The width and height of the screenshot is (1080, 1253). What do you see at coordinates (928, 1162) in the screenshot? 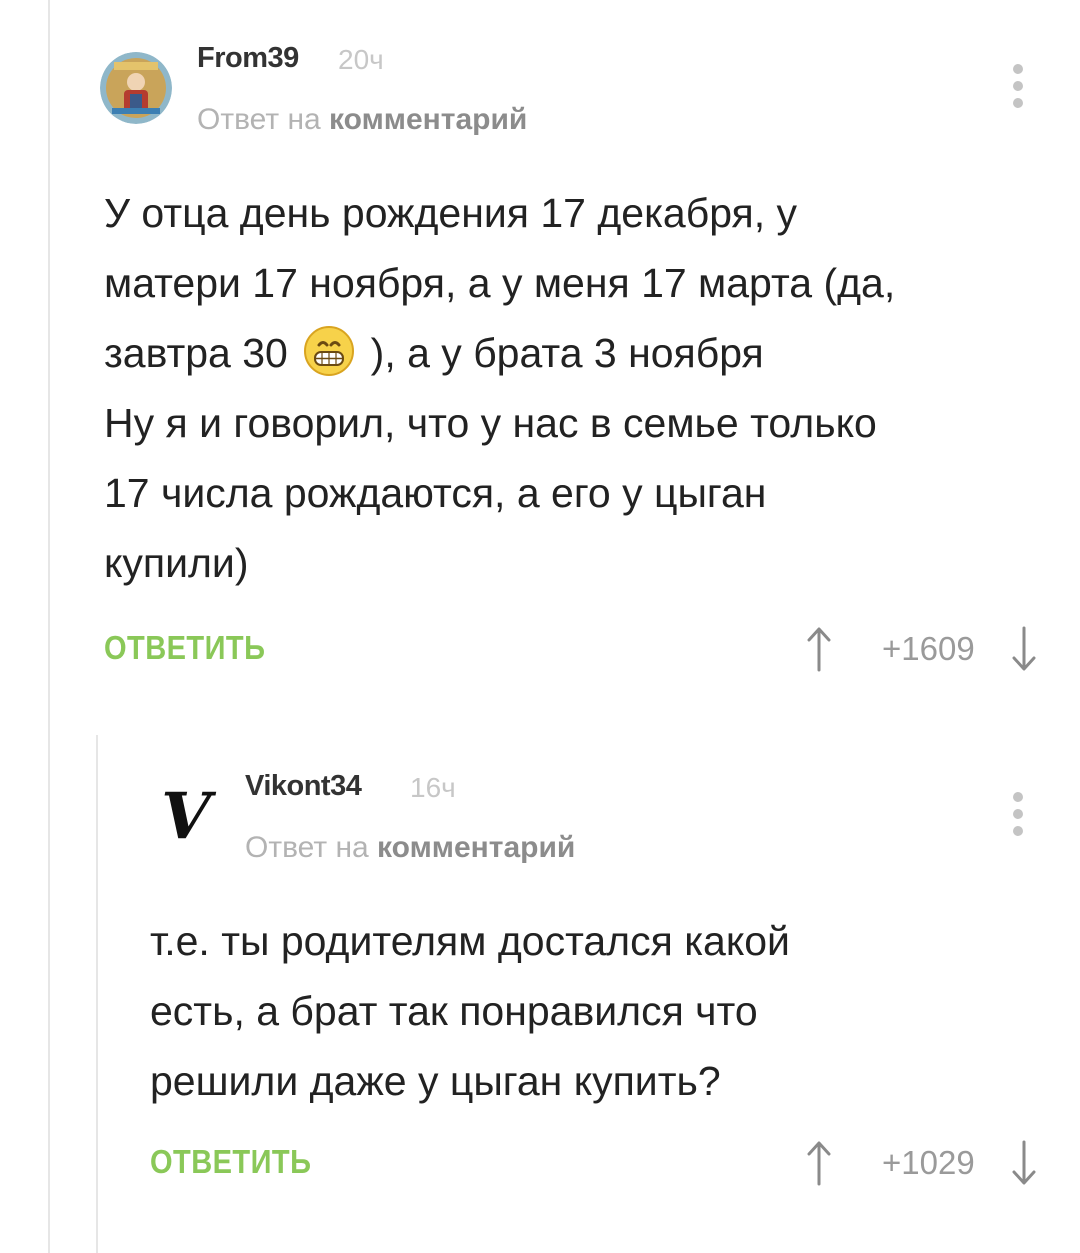
I see `rating-score: +1029` at bounding box center [928, 1162].